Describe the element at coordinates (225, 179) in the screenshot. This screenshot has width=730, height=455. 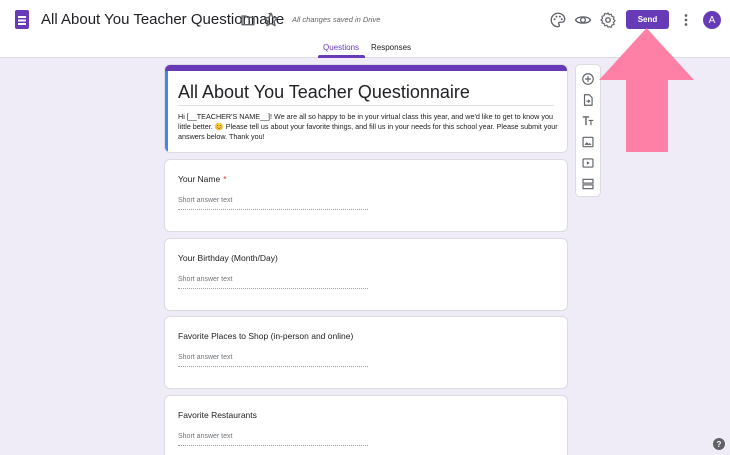
I see `required-asterisk: *` at that location.